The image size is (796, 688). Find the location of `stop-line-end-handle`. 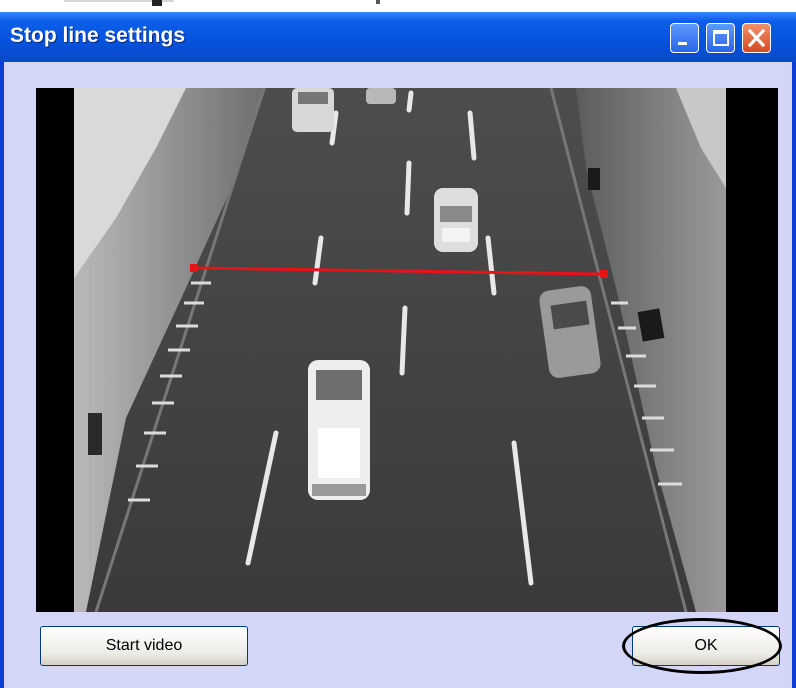

stop-line-end-handle is located at coordinates (604, 274).